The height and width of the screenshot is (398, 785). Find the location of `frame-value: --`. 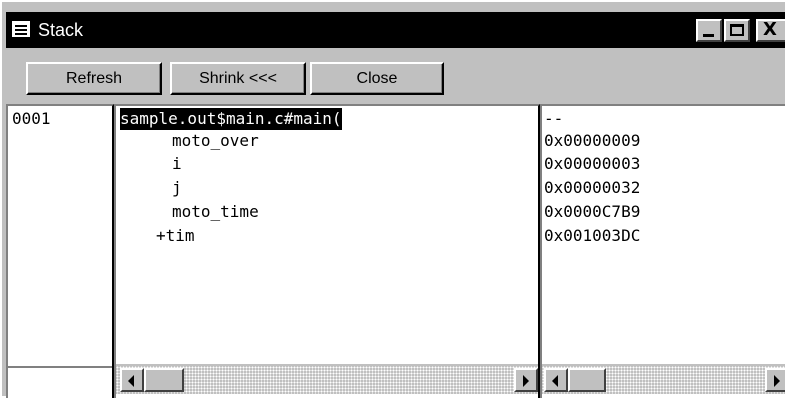

frame-value: -- is located at coordinates (553, 119).